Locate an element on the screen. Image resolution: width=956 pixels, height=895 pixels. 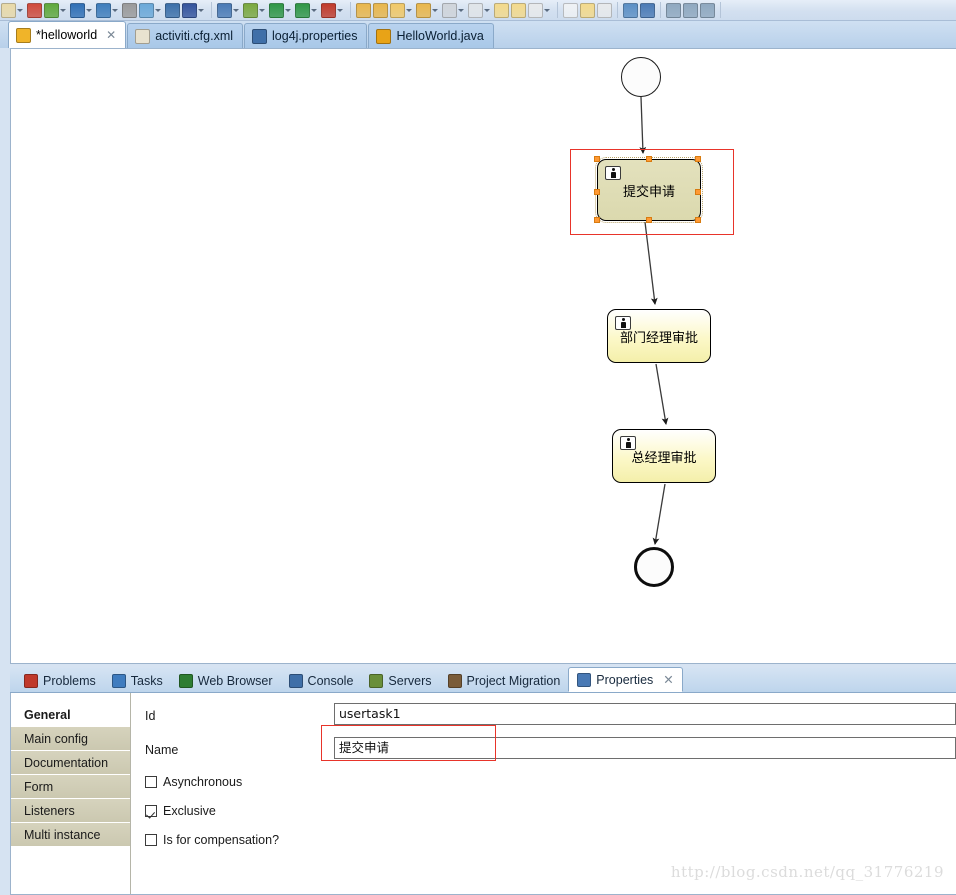
save-icon is located at coordinates (34, 10).